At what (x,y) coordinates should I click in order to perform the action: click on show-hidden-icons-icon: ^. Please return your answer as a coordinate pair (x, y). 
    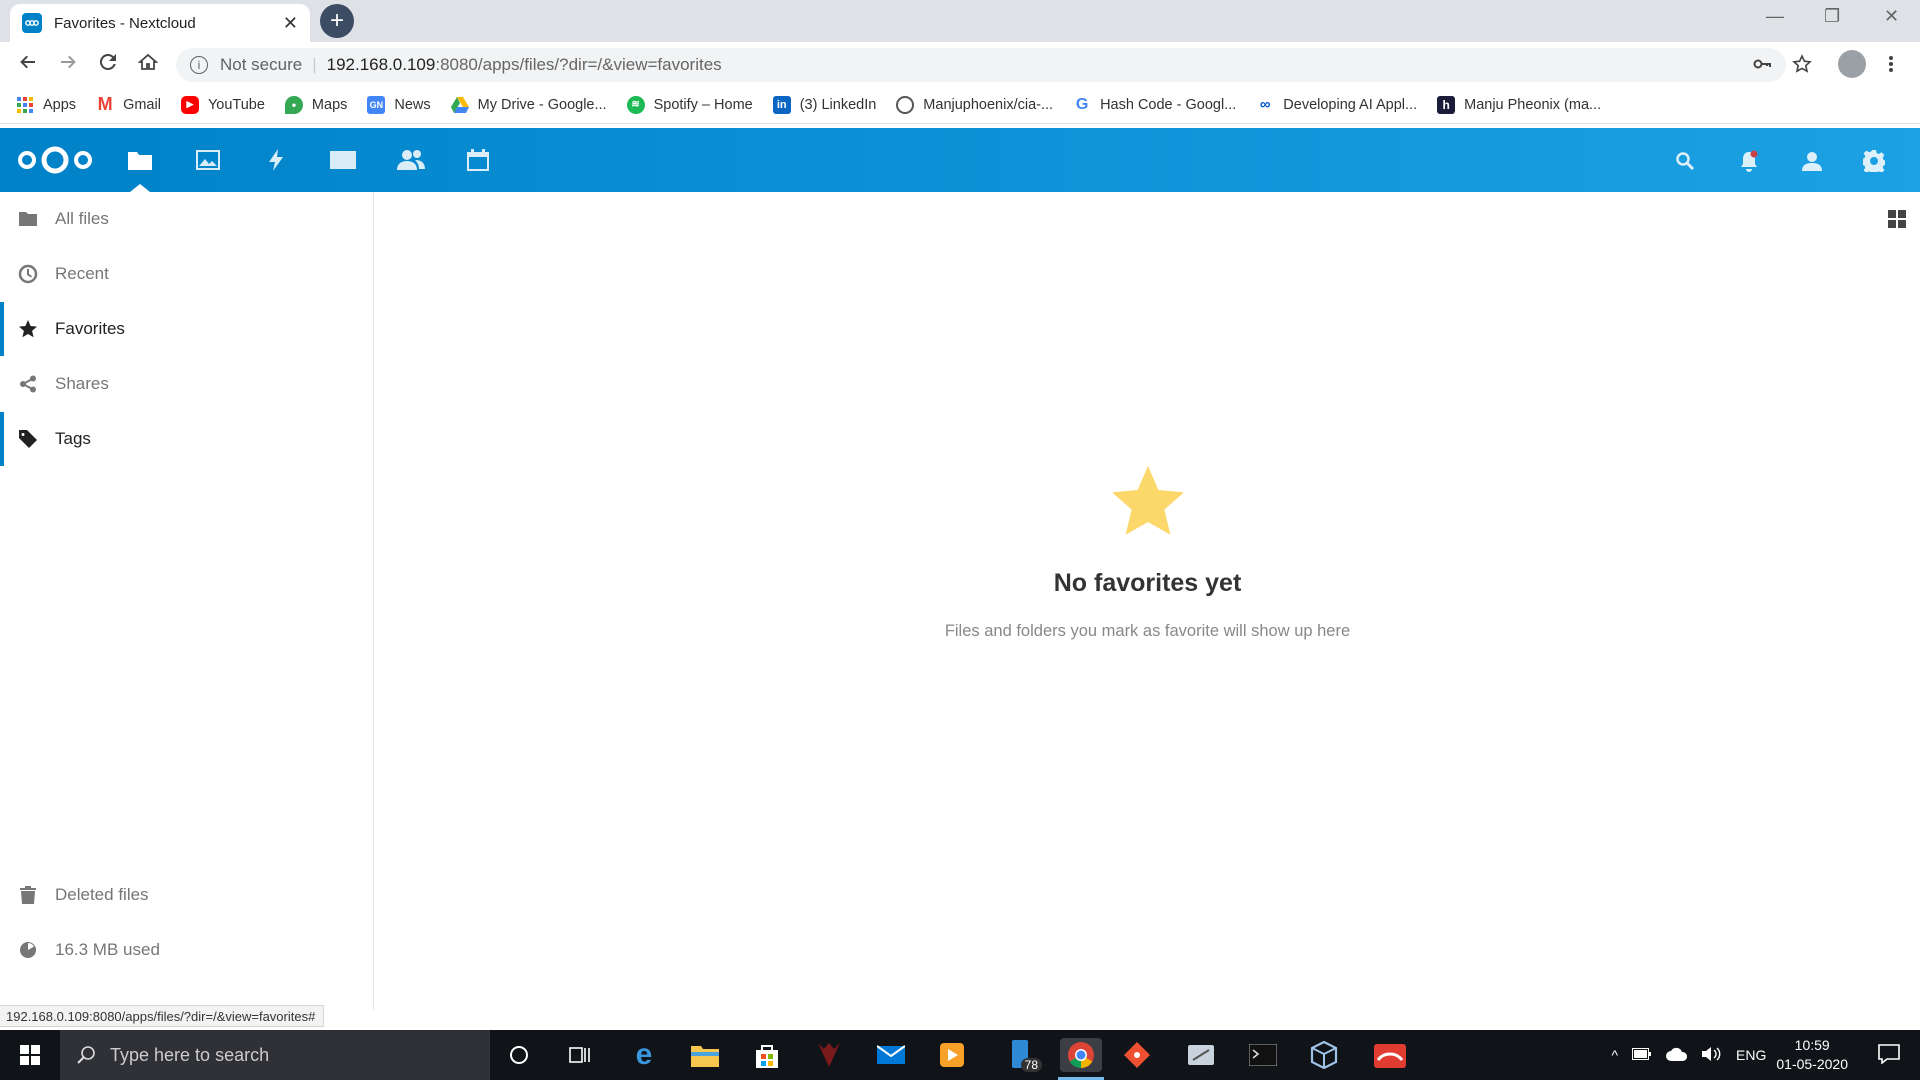
    Looking at the image, I should click on (1614, 1055).